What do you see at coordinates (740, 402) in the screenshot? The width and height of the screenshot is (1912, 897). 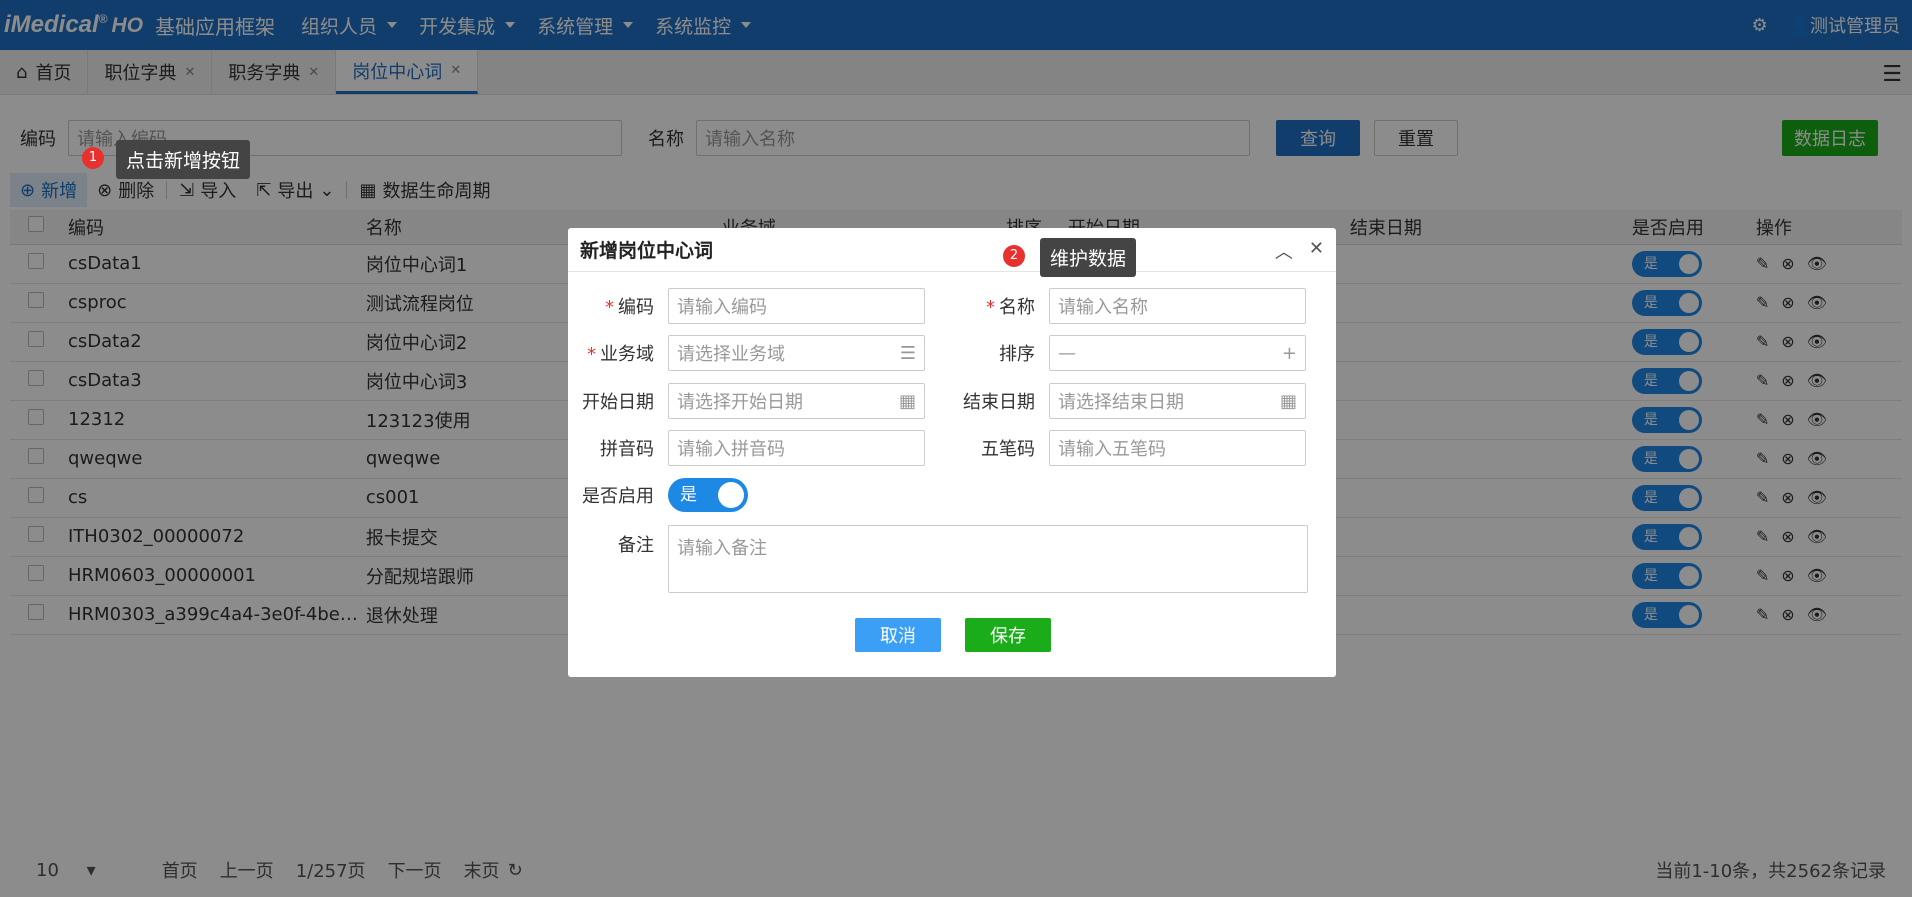 I see `start-date-placeholder: 请选择开始日期` at bounding box center [740, 402].